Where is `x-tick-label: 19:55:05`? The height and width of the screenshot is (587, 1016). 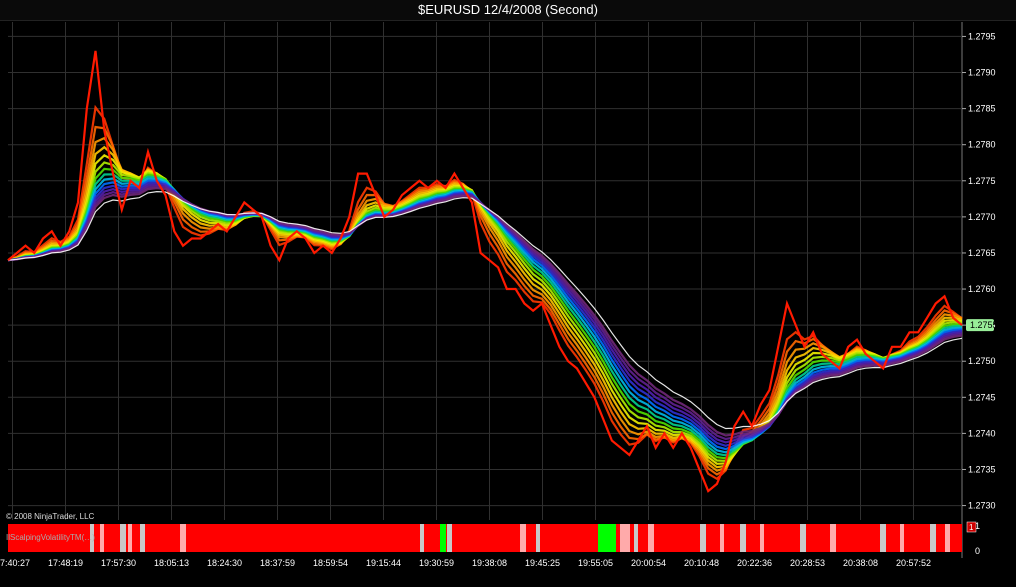 x-tick-label: 19:55:05 is located at coordinates (595, 563).